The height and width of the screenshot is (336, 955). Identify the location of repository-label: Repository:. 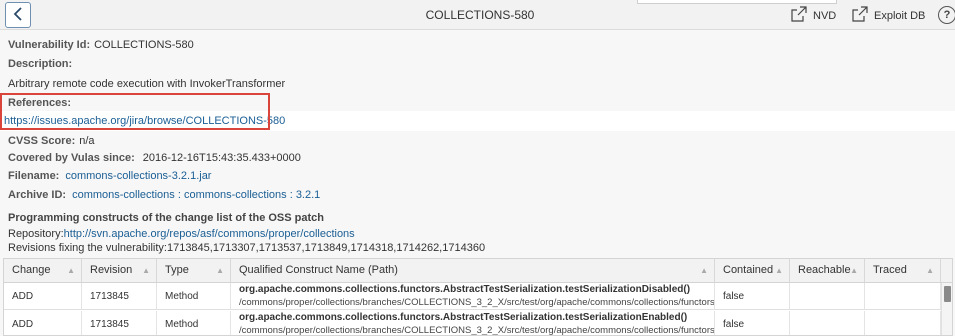
(36, 234).